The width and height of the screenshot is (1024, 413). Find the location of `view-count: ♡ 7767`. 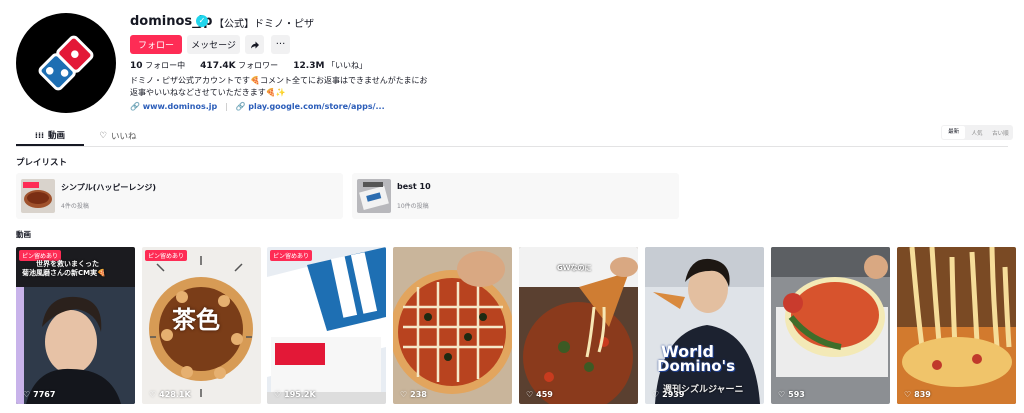

view-count: ♡ 7767 is located at coordinates (39, 394).